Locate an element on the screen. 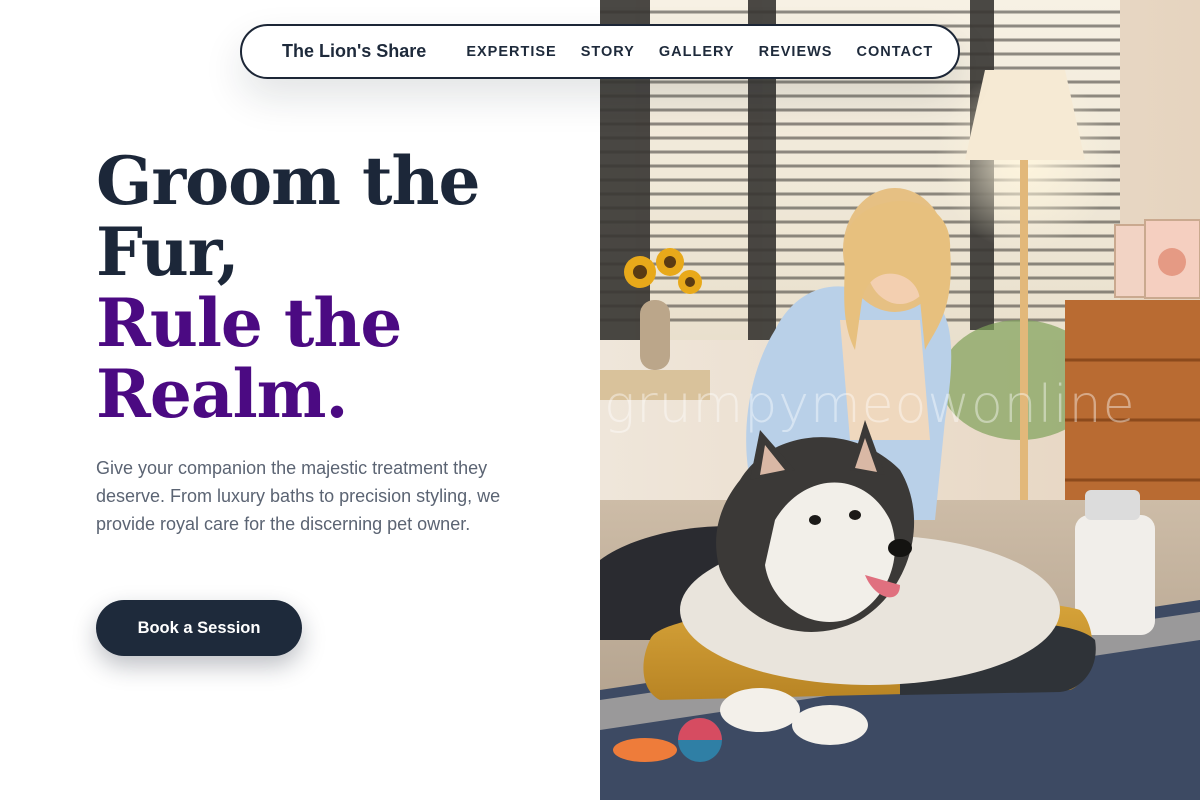  headline-line: Groom the is located at coordinates (288, 181).